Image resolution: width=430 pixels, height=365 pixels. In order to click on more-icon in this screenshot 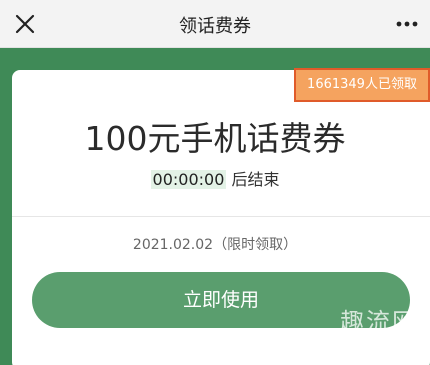, I will do `click(407, 24)`.